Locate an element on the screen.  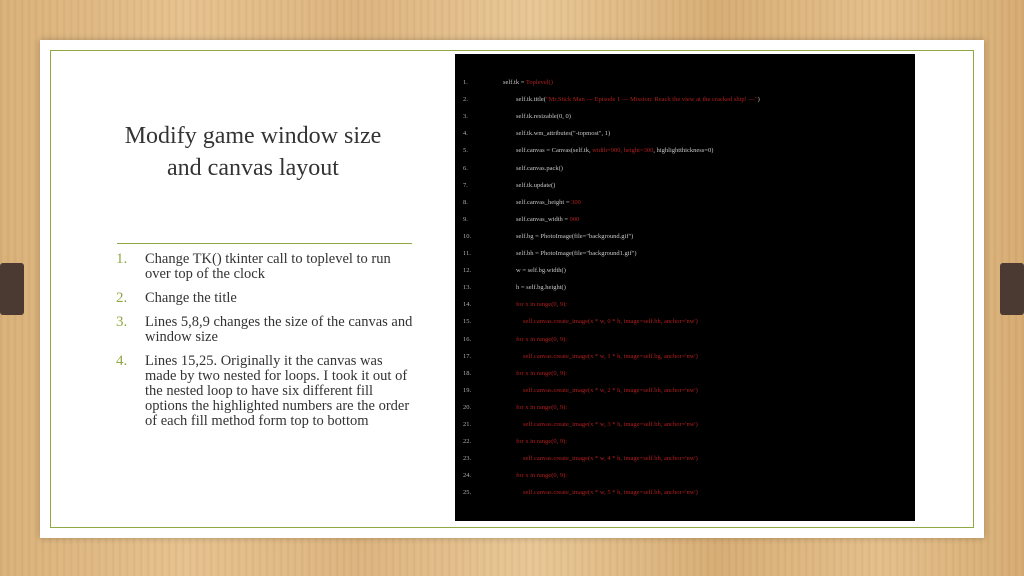
code-line: 22. for x in range(0, 9): is located at coordinates (685, 441).